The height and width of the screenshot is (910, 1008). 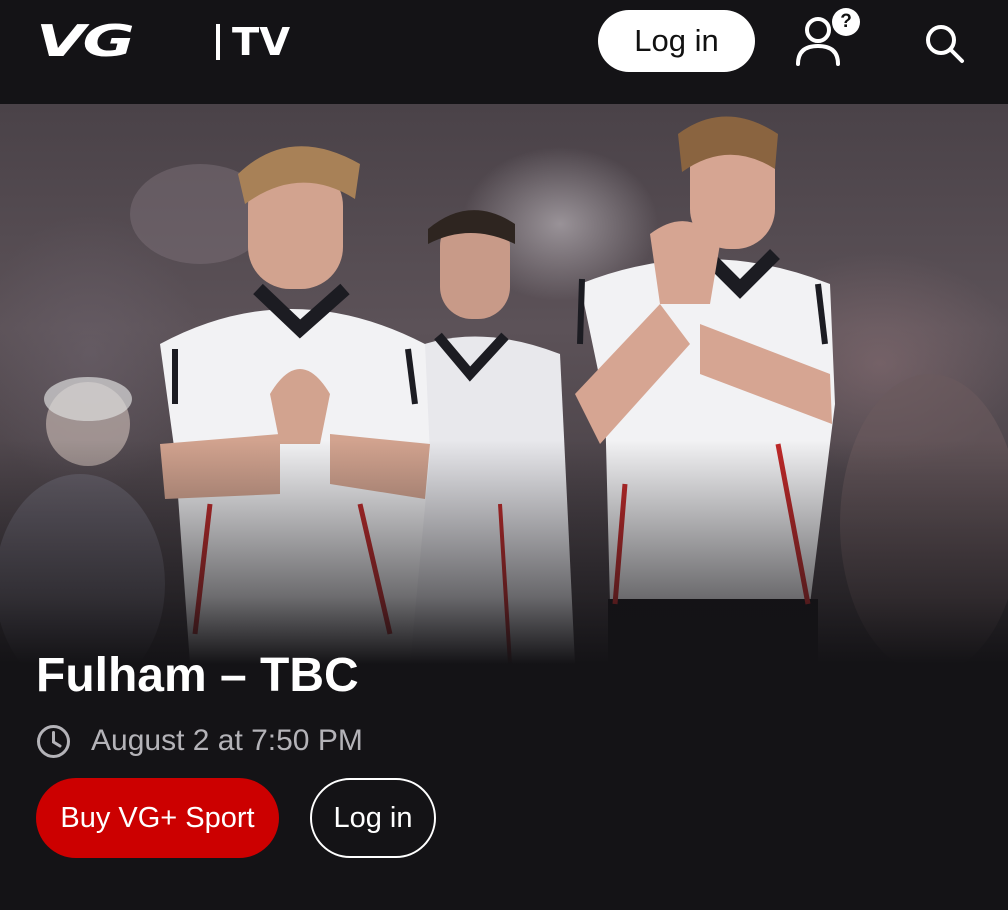 I want to click on vgtv-logo: VG TV, so click(x=163, y=42).